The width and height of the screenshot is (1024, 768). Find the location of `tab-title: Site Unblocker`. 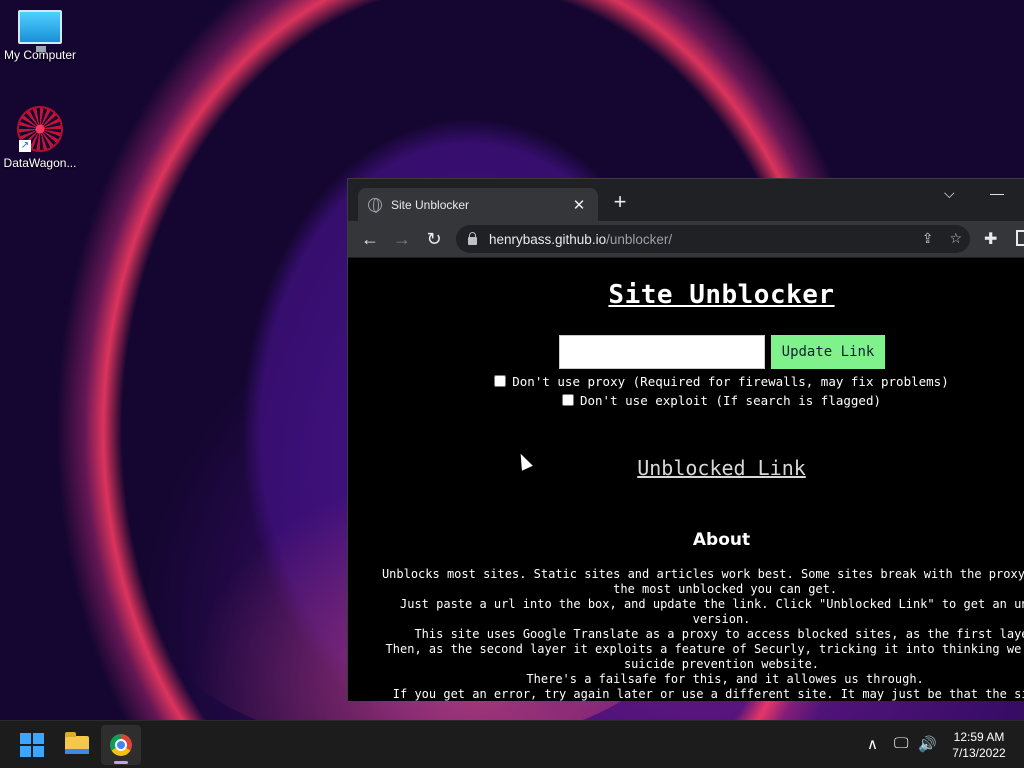

tab-title: Site Unblocker is located at coordinates (430, 204).